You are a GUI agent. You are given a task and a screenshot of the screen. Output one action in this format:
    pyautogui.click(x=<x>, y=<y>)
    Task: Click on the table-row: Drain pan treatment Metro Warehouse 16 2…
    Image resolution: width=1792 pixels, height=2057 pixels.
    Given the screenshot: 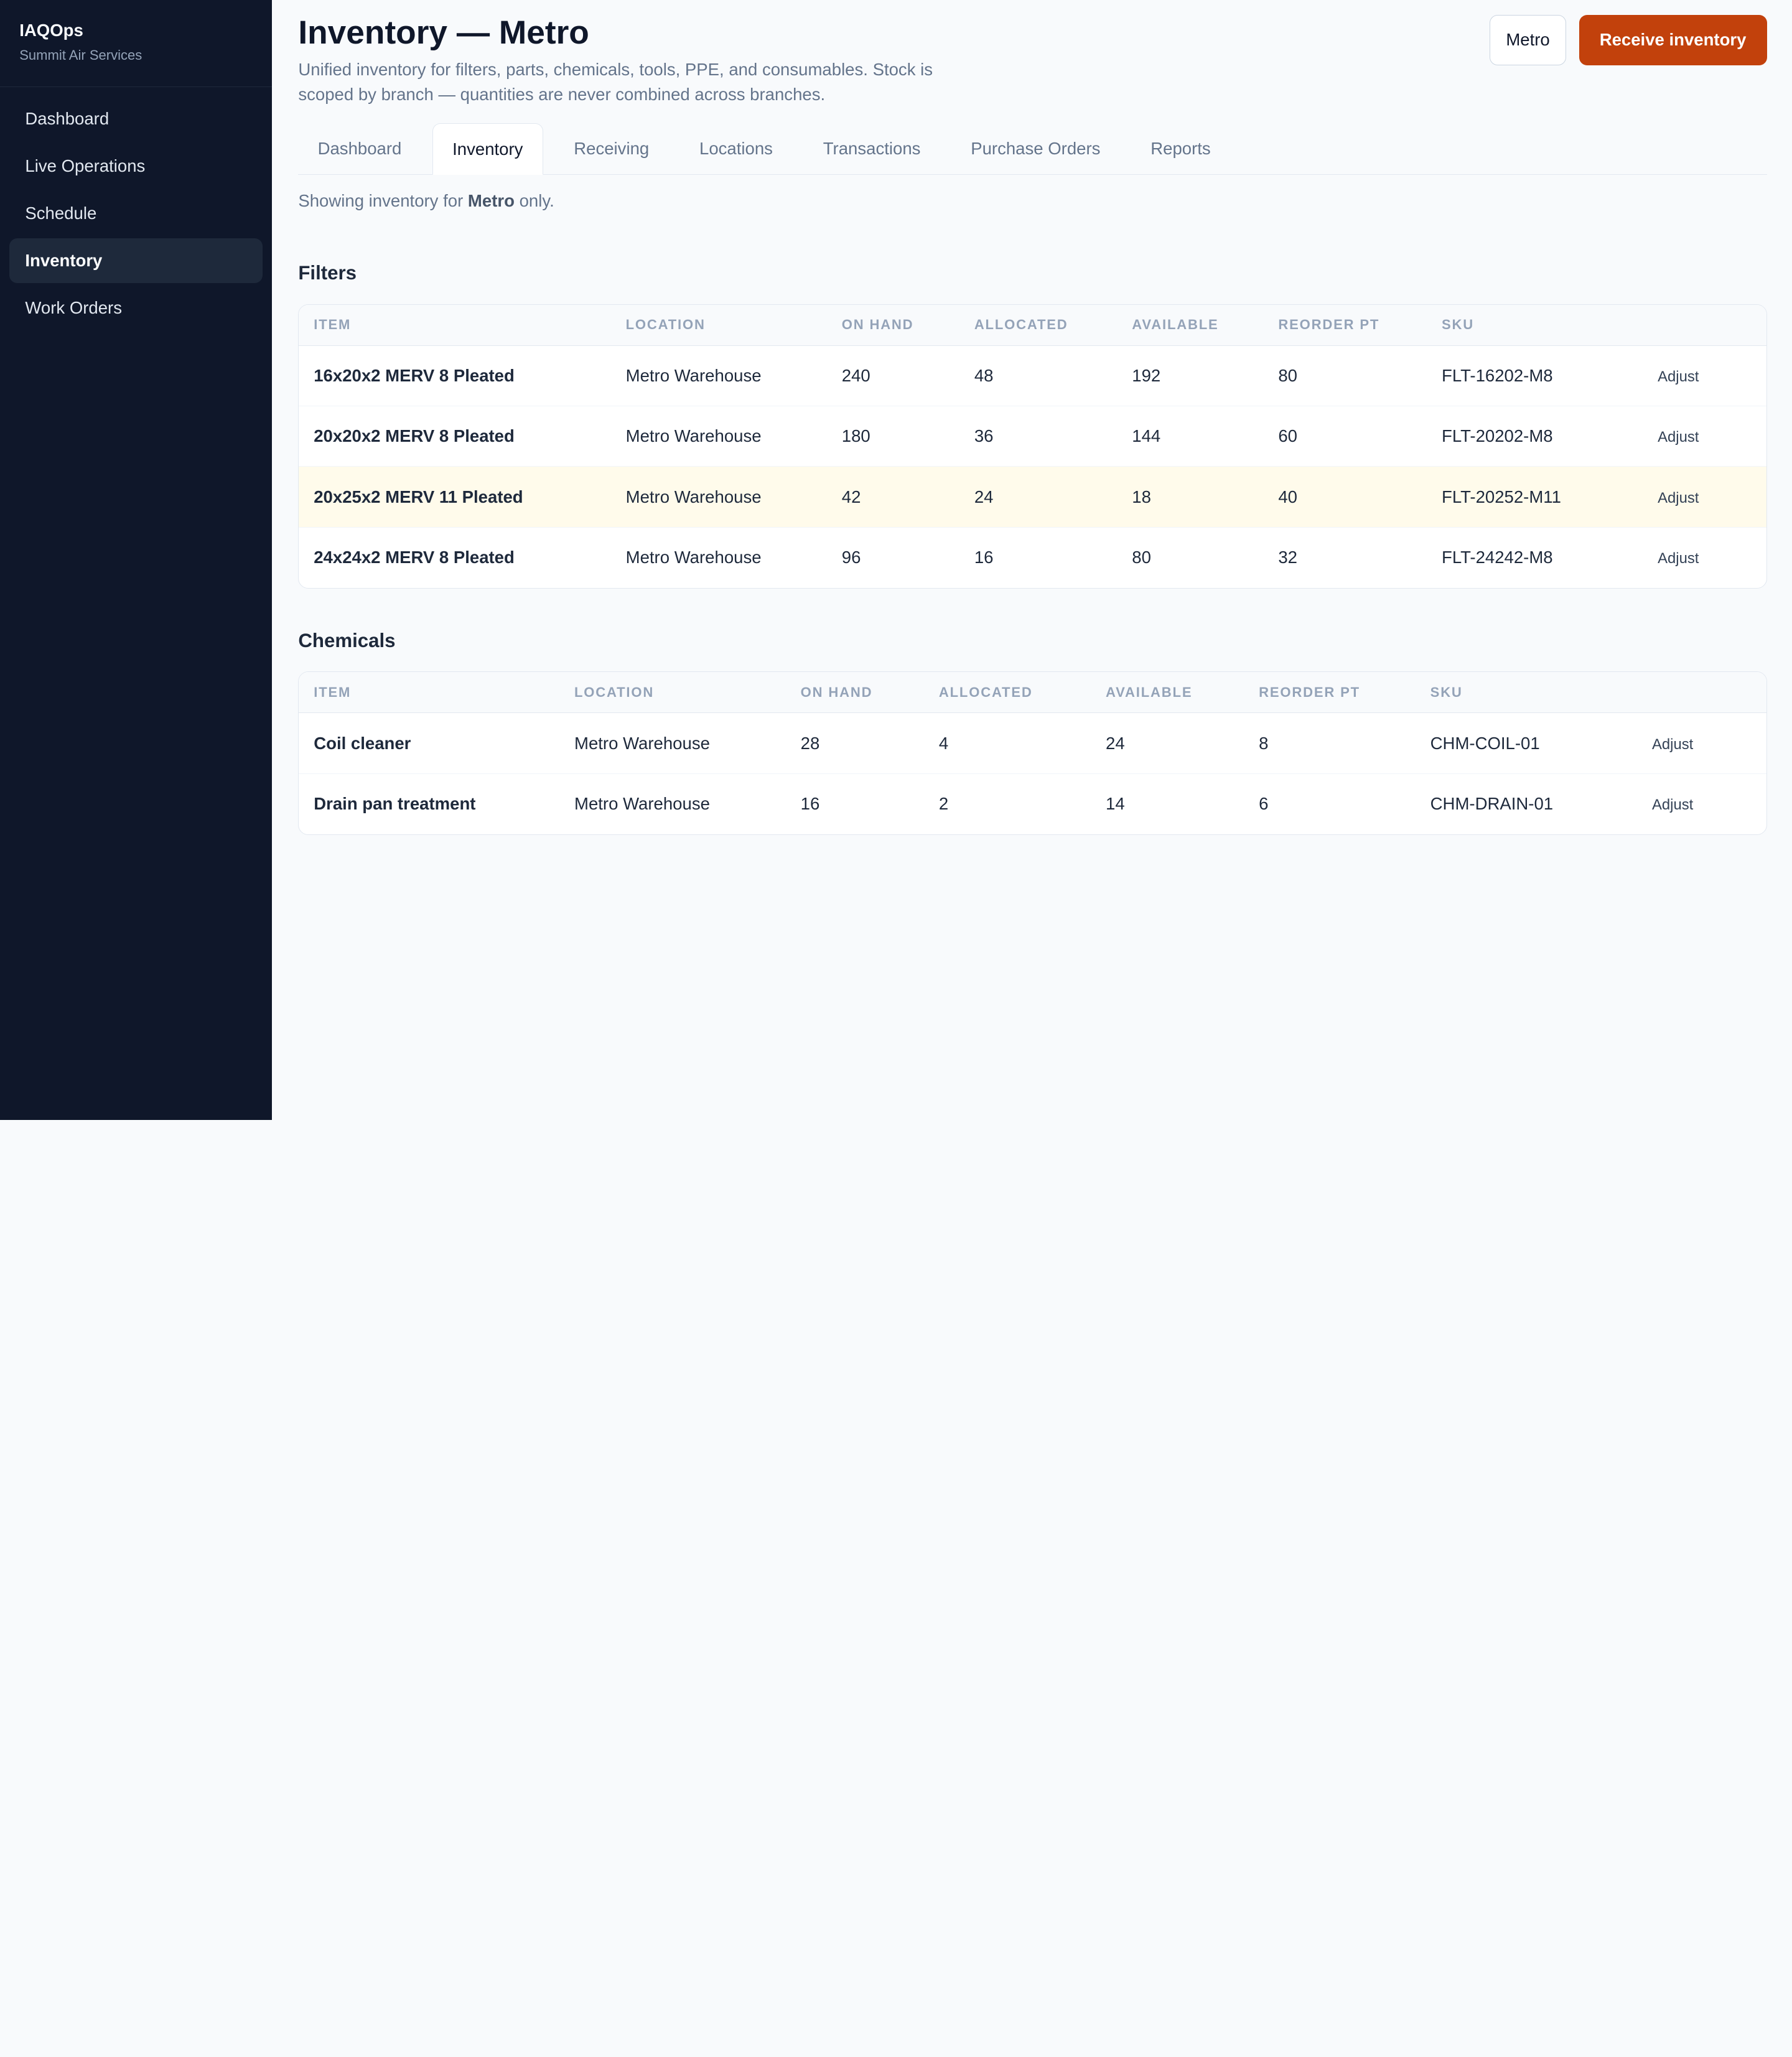 What is the action you would take?
    pyautogui.click(x=1032, y=804)
    